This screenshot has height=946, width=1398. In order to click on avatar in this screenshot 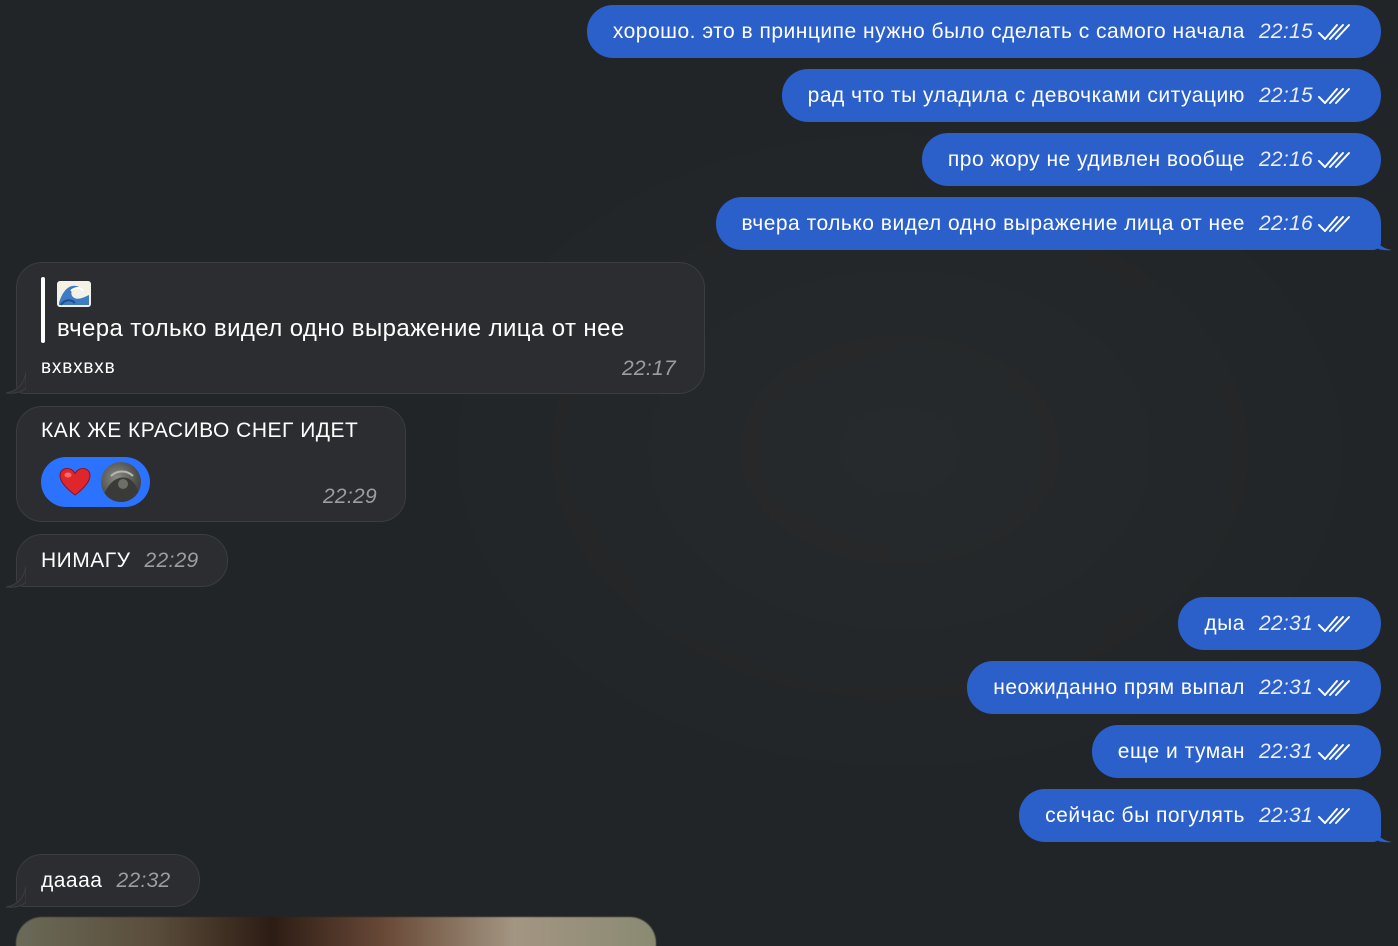, I will do `click(121, 482)`.